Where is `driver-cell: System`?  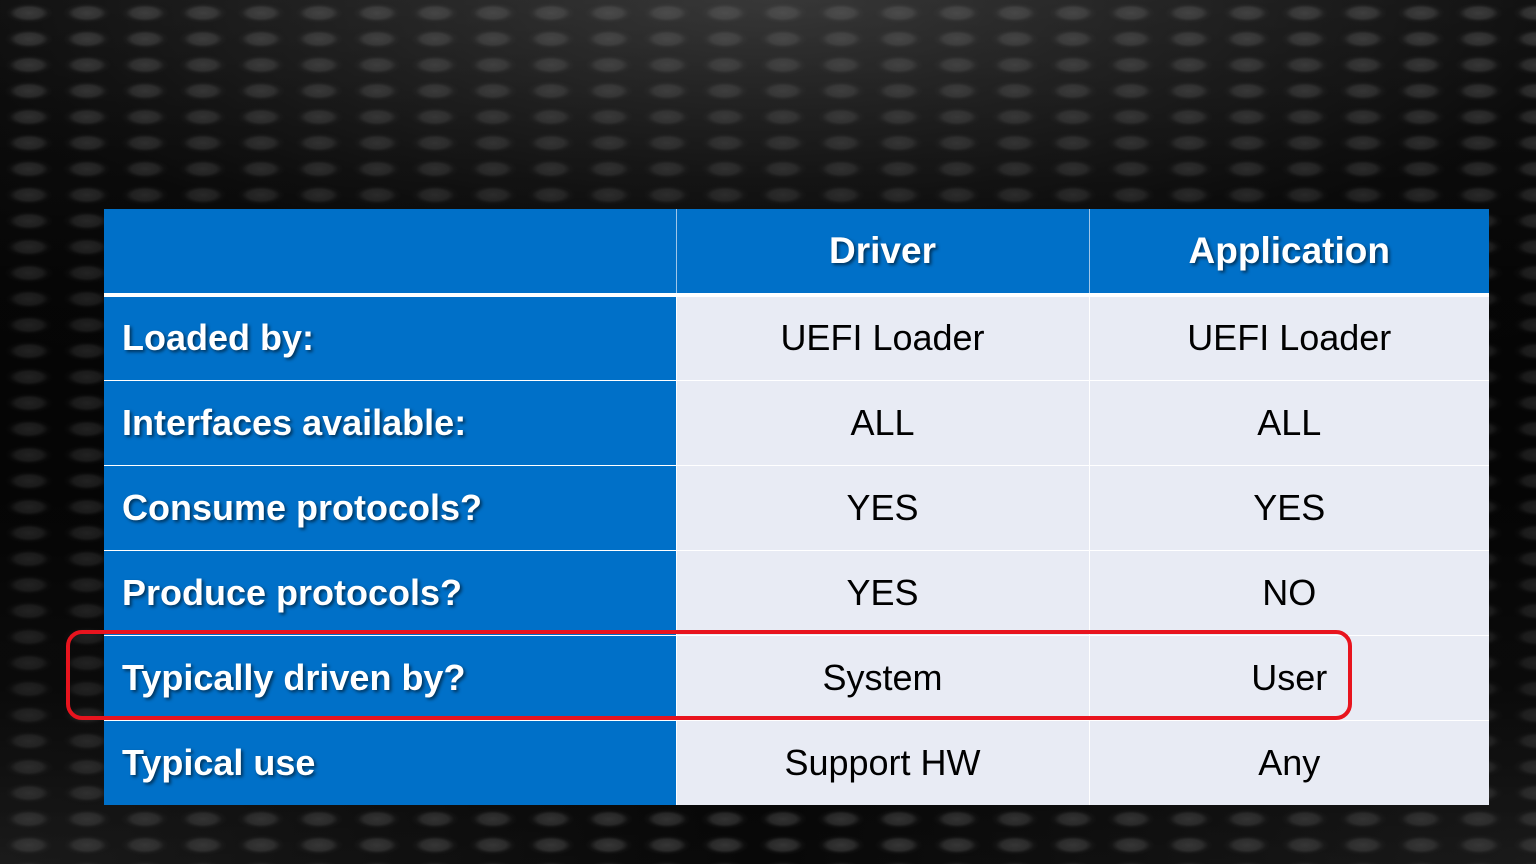
driver-cell: System is located at coordinates (882, 677).